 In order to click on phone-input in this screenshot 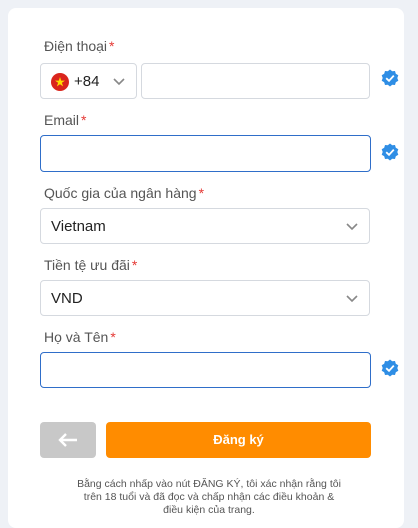, I will do `click(255, 81)`.